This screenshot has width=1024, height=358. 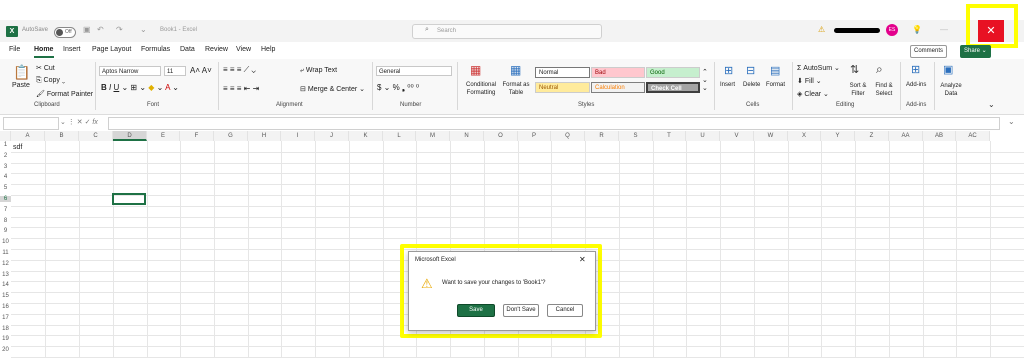 What do you see at coordinates (140, 87) in the screenshot?
I see `font-format-buttons: B I U ⌄ ⊞ ⌄ ◆ ⌄ A ⌄` at bounding box center [140, 87].